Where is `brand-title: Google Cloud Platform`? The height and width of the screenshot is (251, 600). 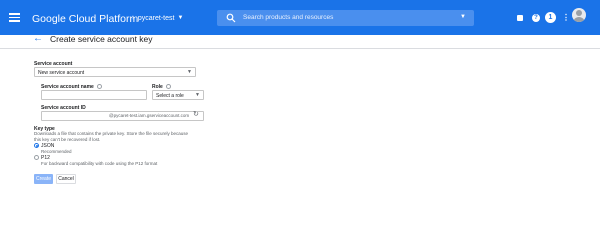
brand-title: Google Cloud Platform is located at coordinates (85, 19).